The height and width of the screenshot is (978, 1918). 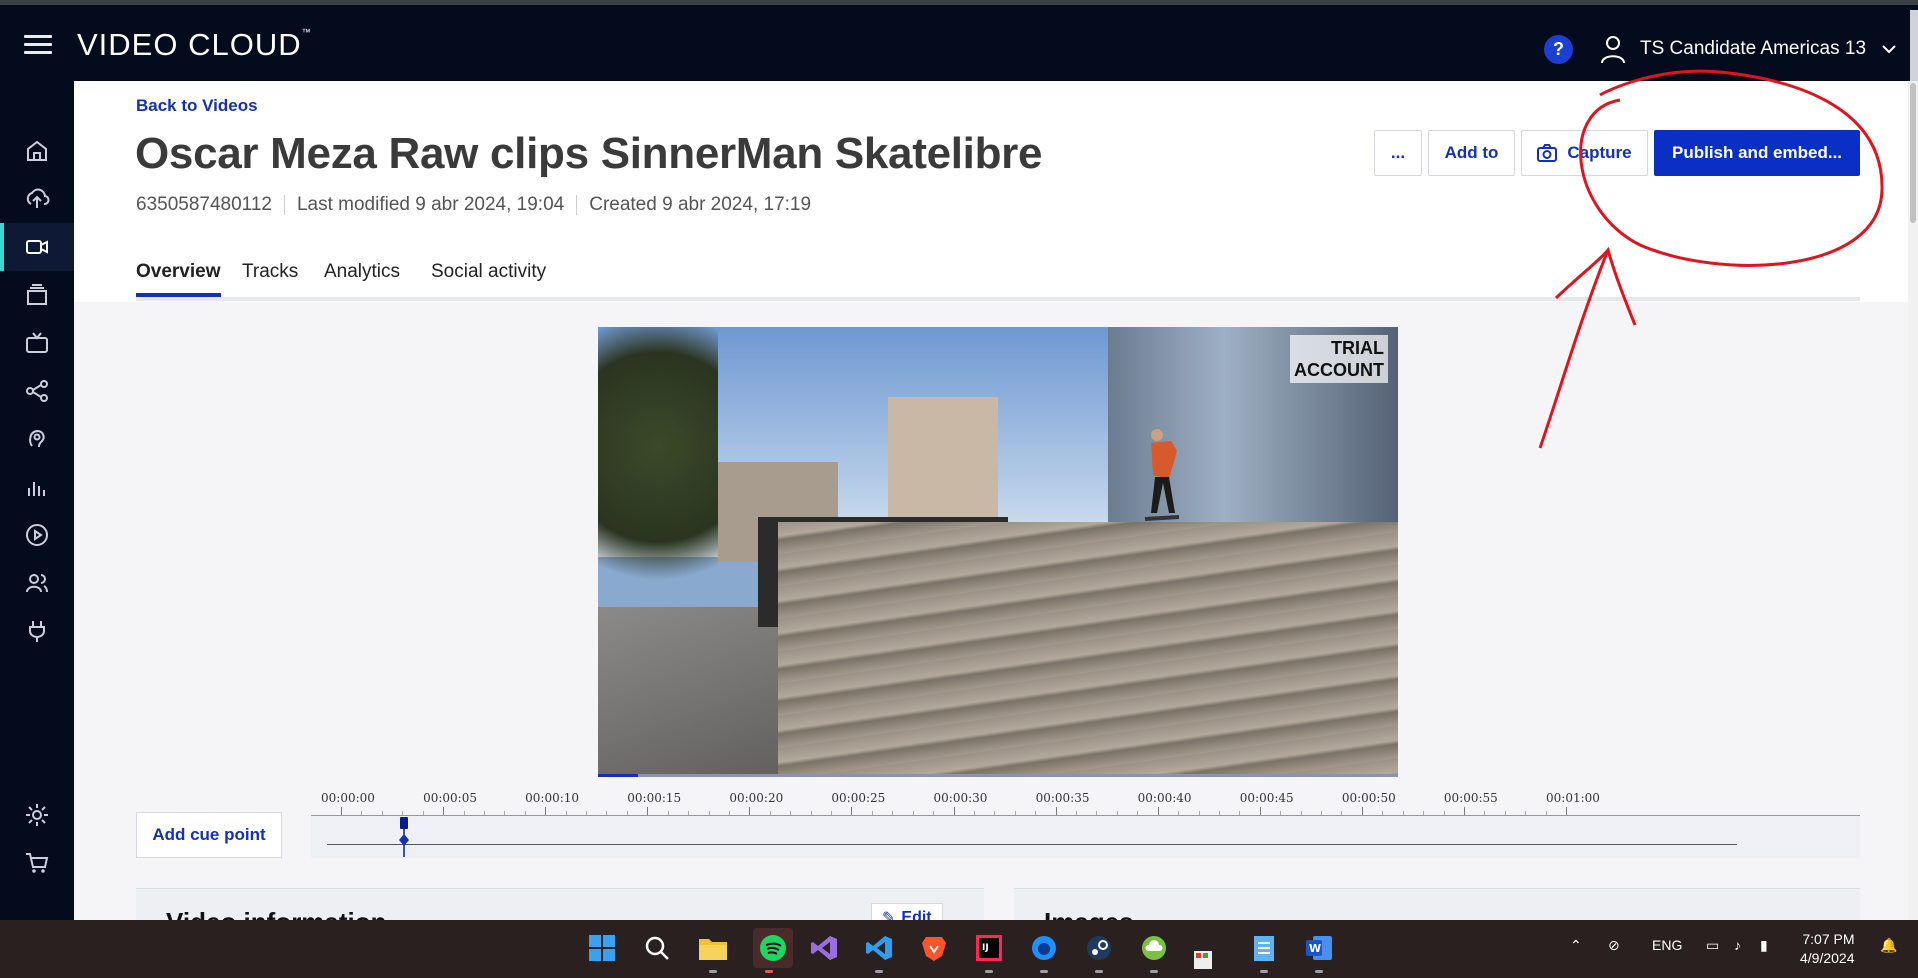 I want to click on settings-icon, so click(x=37, y=815).